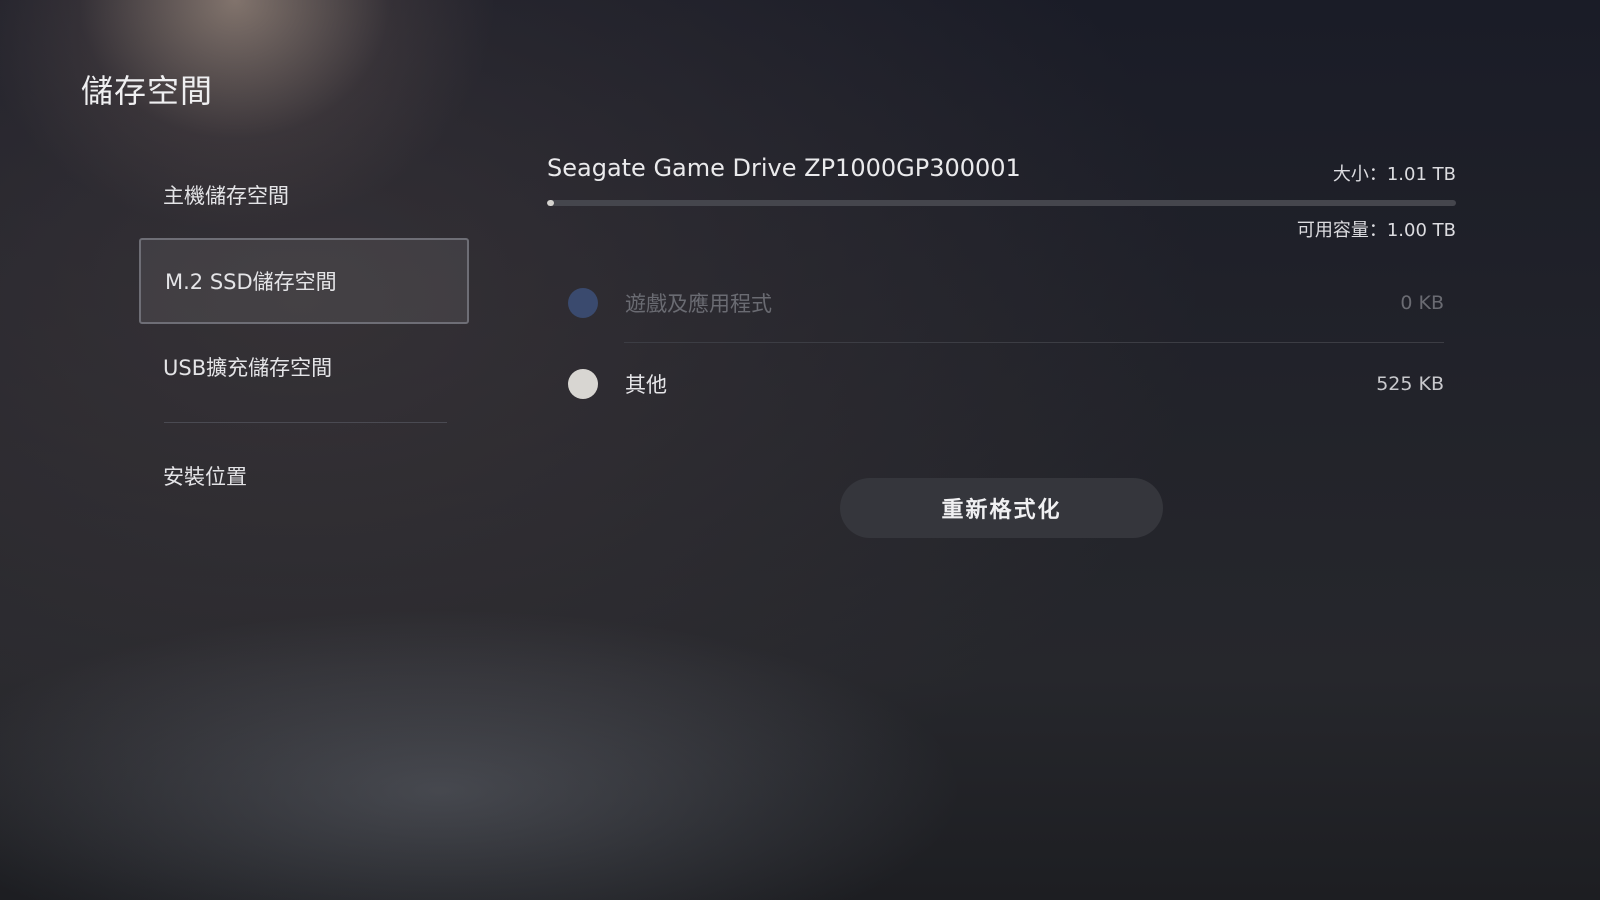 This screenshot has width=1600, height=900. Describe the element at coordinates (251, 282) in the screenshot. I see `sidebar-item-label: M.2 SSD儲存空間` at that location.